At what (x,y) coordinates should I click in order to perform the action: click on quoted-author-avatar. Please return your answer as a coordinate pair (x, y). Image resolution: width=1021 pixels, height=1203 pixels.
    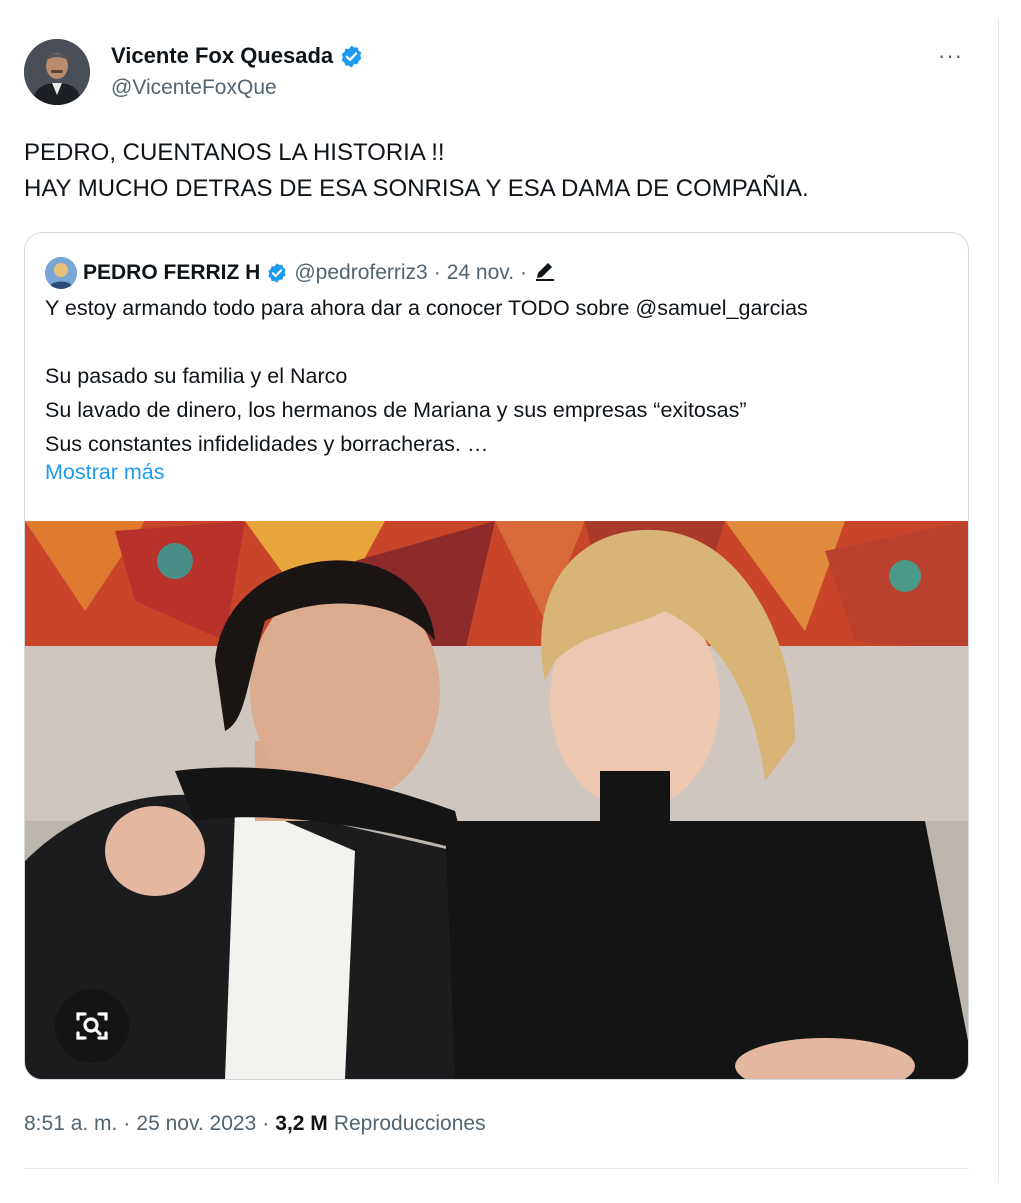
    Looking at the image, I should click on (61, 273).